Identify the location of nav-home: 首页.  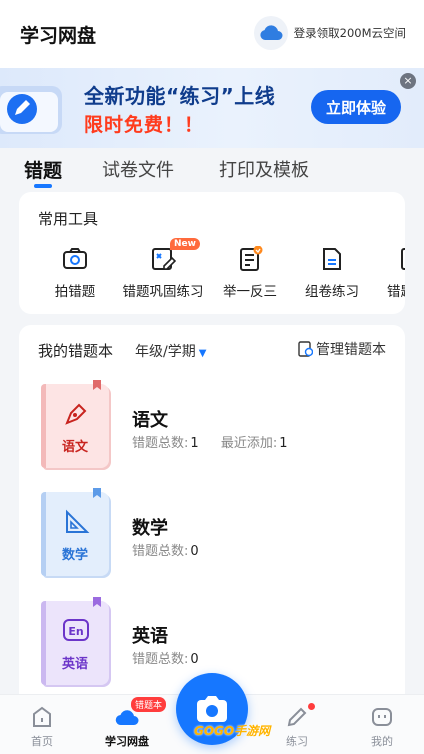
(42, 727).